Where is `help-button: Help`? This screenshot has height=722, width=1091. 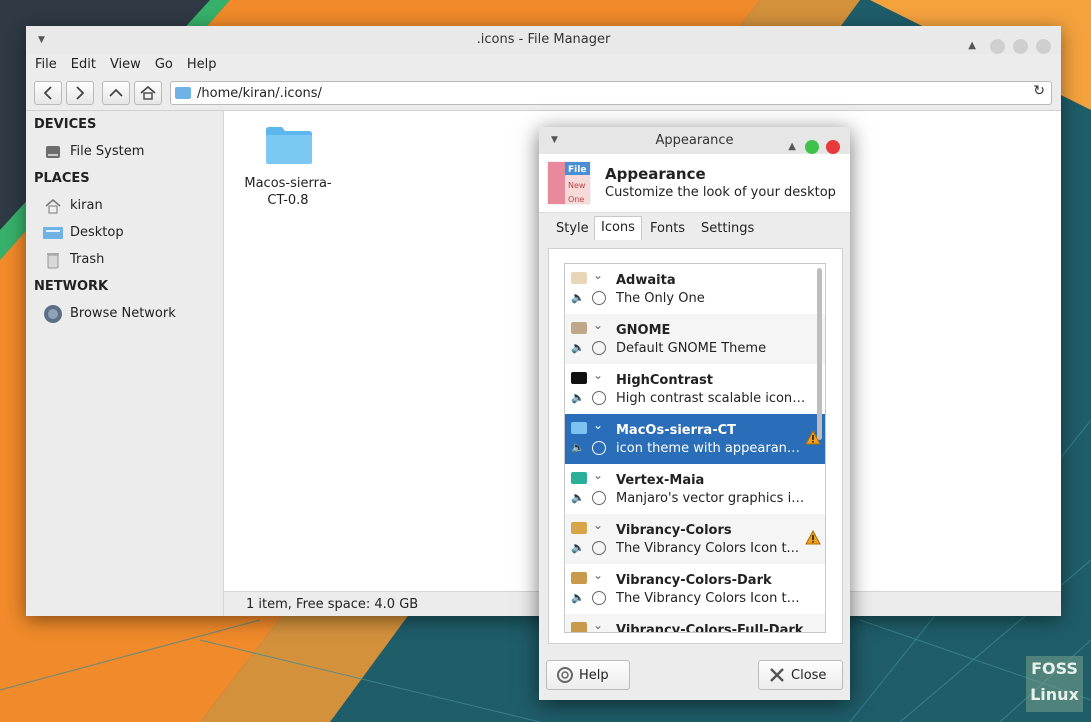 help-button: Help is located at coordinates (588, 675).